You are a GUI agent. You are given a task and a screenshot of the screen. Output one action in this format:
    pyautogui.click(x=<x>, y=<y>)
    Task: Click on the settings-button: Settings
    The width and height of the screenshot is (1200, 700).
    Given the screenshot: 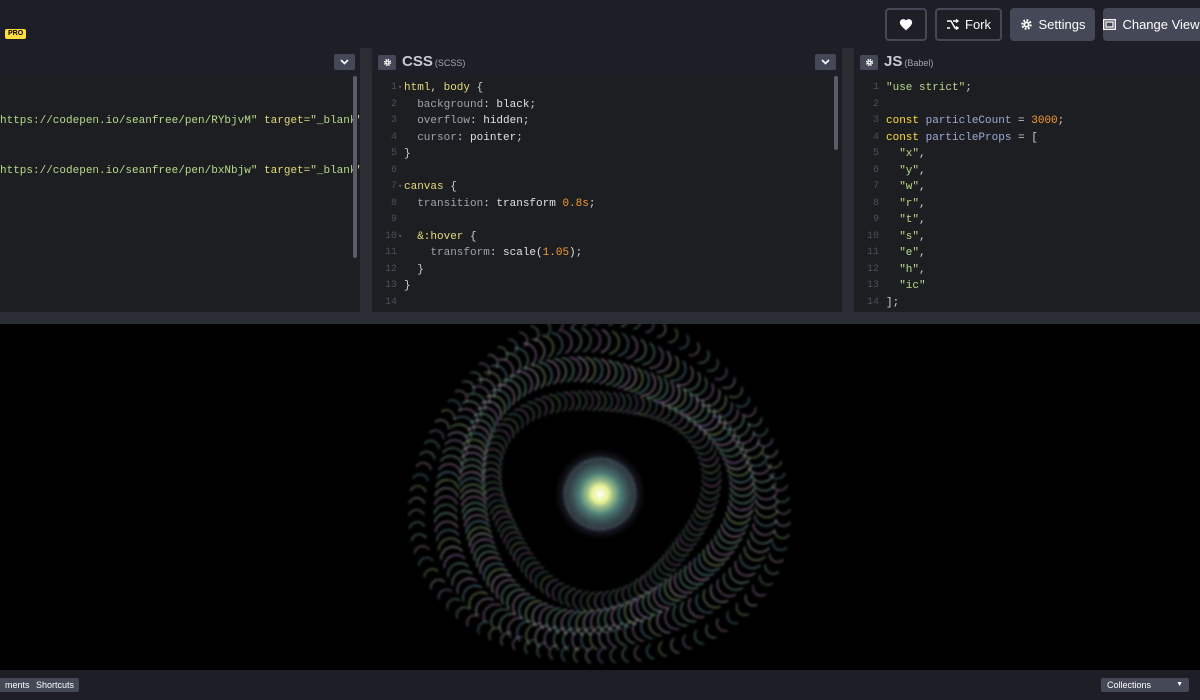 What is the action you would take?
    pyautogui.click(x=1052, y=24)
    